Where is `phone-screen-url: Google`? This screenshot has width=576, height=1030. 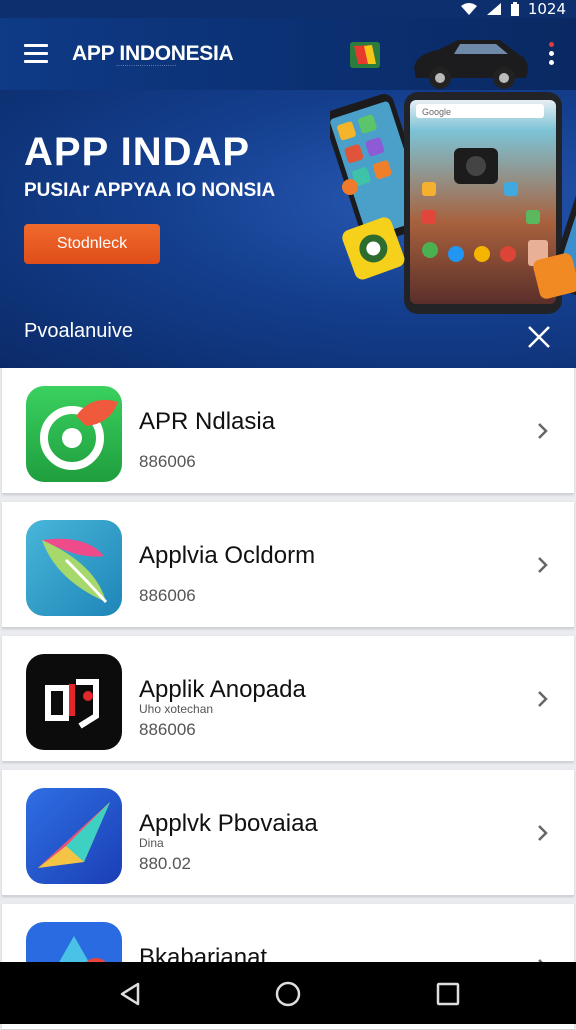 phone-screen-url: Google is located at coordinates (436, 112).